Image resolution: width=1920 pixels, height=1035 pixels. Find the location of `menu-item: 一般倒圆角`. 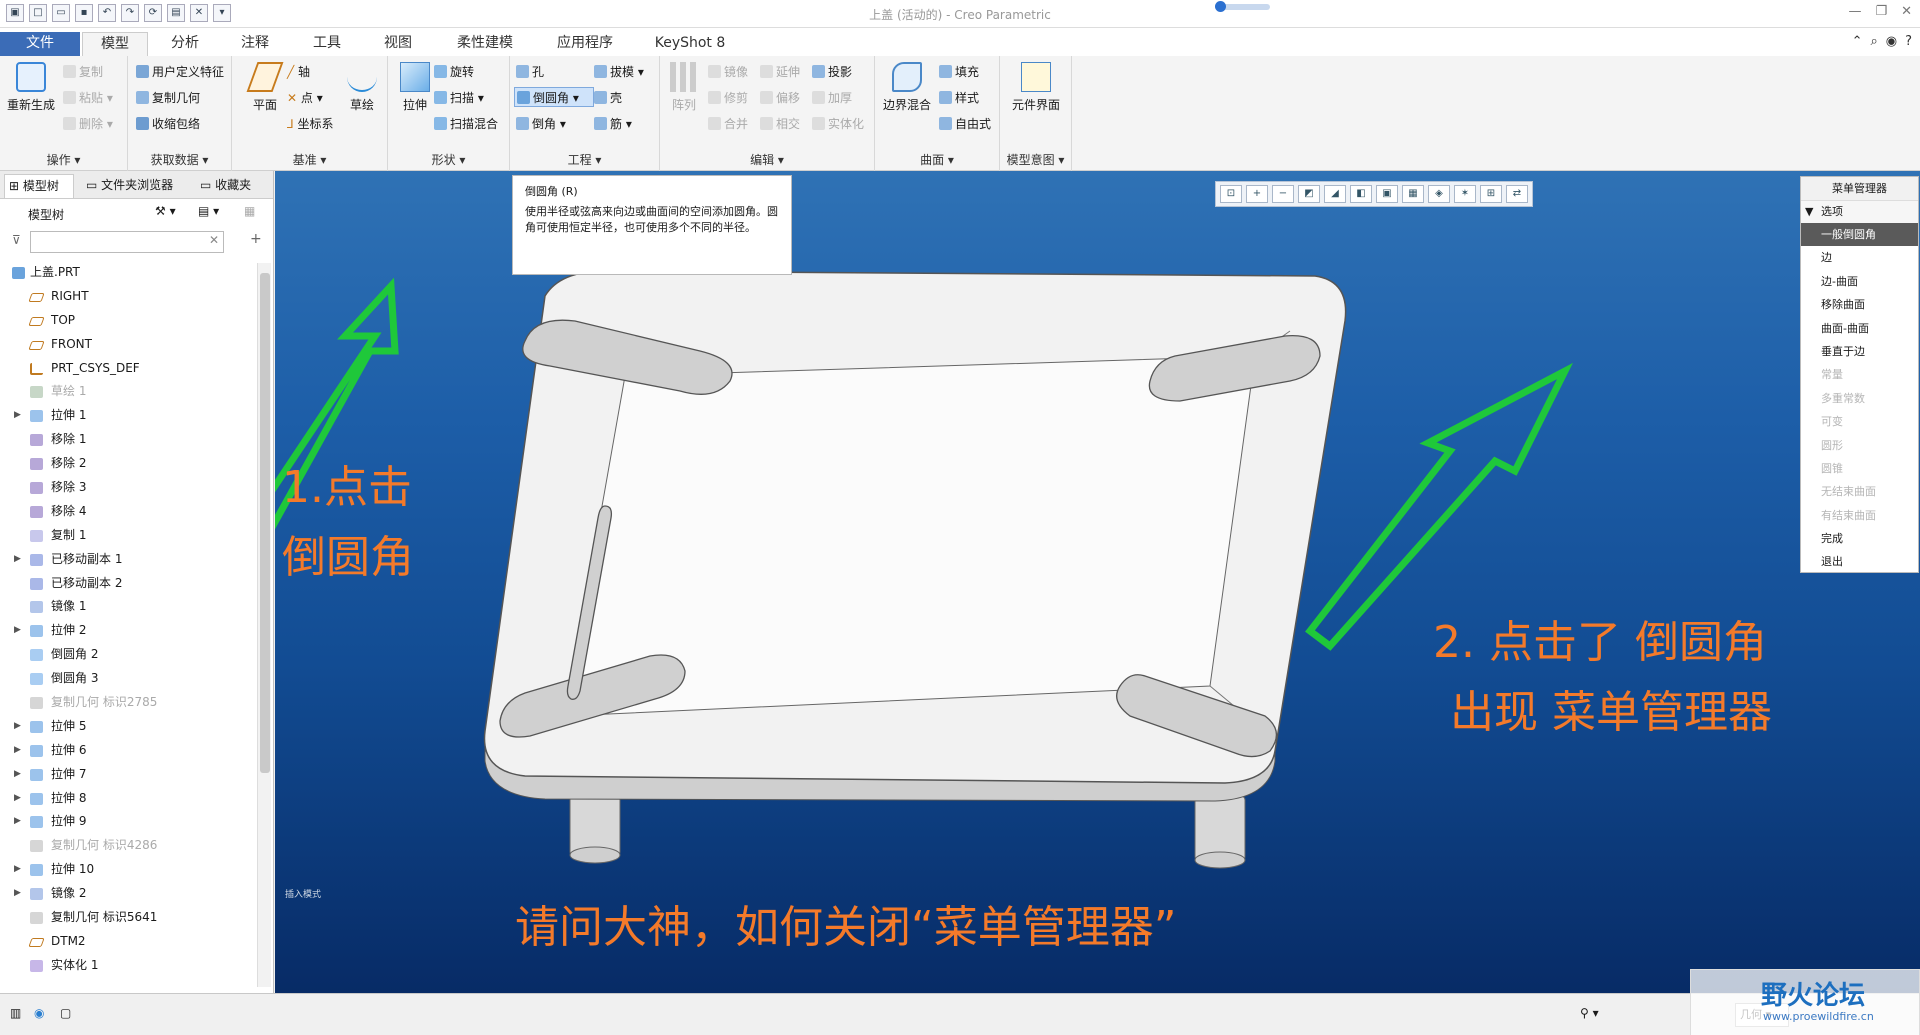

menu-item: 一般倒圆角 is located at coordinates (1859, 235).